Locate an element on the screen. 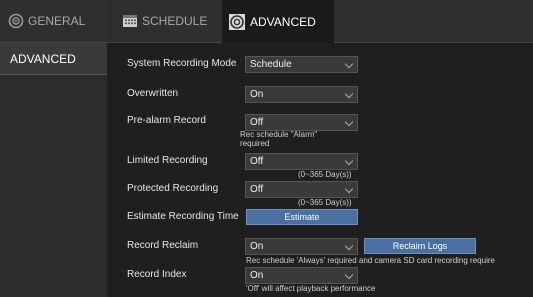 This screenshot has width=533, height=297. tab-general: GENERAL is located at coordinates (58, 21).